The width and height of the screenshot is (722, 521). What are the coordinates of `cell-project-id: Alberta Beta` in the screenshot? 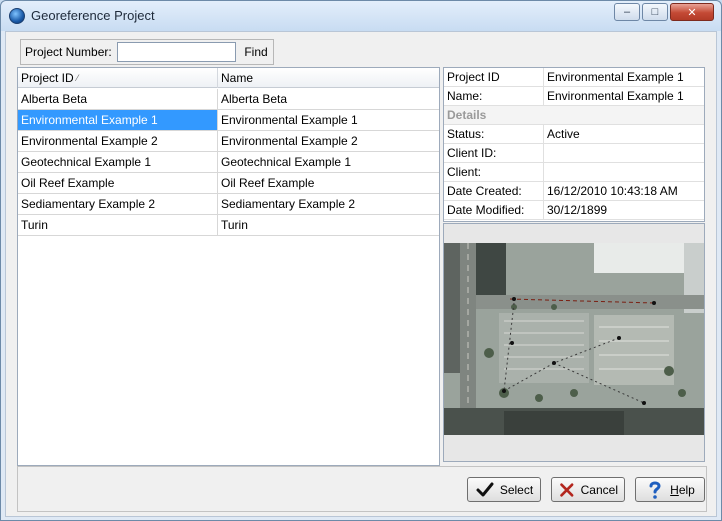 It's located at (118, 99).